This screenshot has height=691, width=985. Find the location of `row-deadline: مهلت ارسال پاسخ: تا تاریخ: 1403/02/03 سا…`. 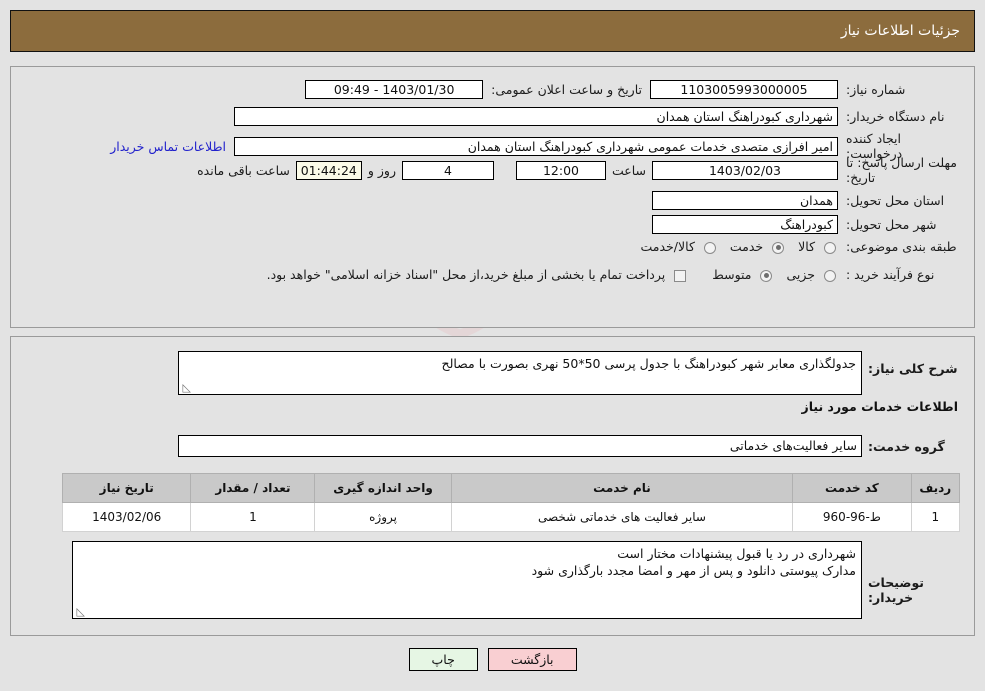

row-deadline: مهلت ارسال پاسخ: تا تاریخ: 1403/02/03 سا… is located at coordinates (574, 170).